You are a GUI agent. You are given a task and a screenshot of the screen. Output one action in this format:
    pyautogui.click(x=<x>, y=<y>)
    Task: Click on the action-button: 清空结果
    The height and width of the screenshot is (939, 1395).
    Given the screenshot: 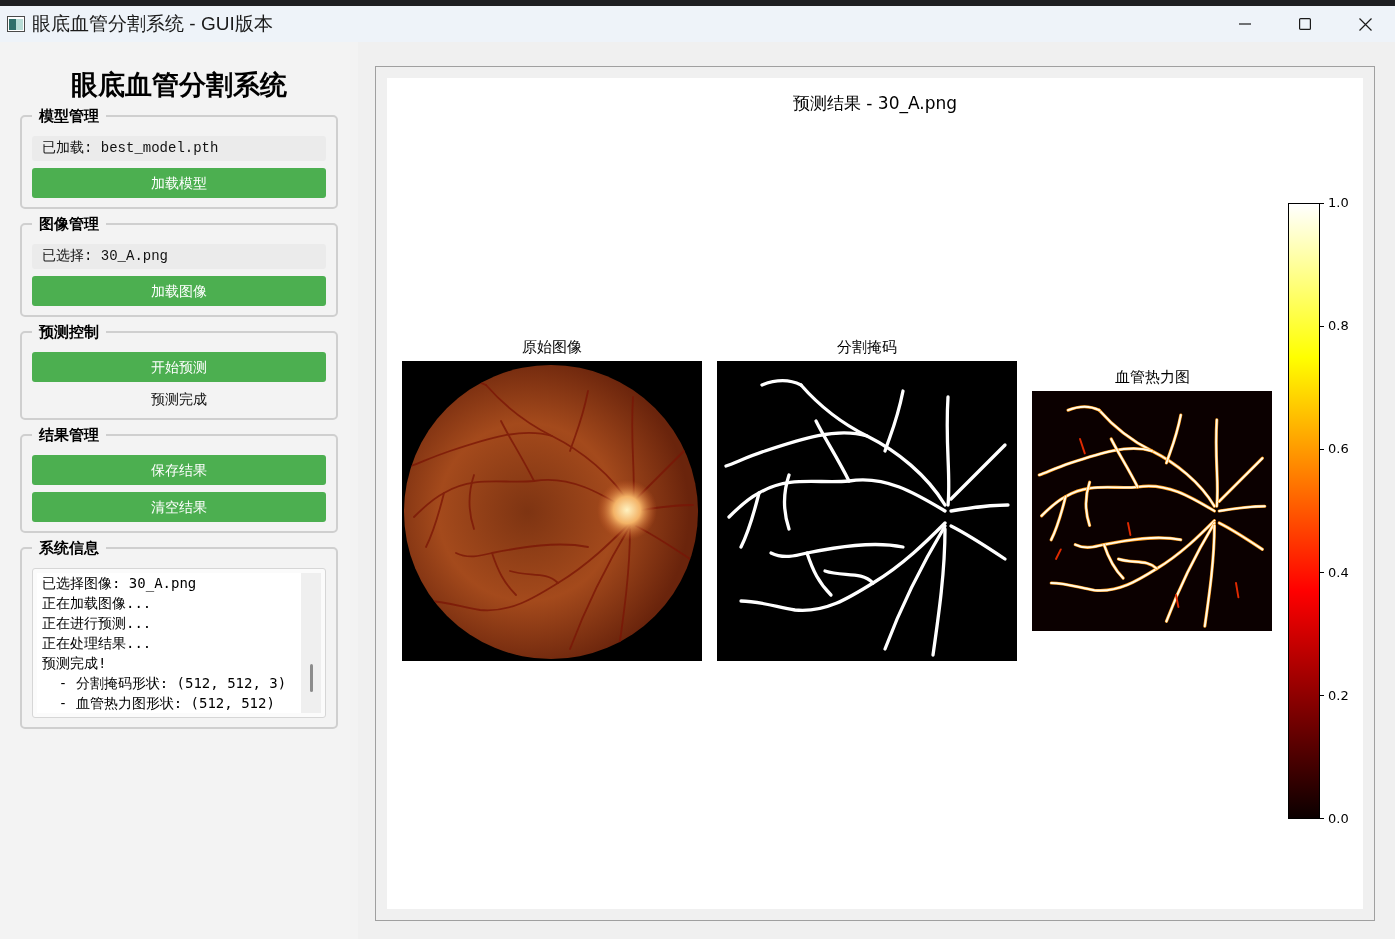 What is the action you would take?
    pyautogui.click(x=179, y=507)
    